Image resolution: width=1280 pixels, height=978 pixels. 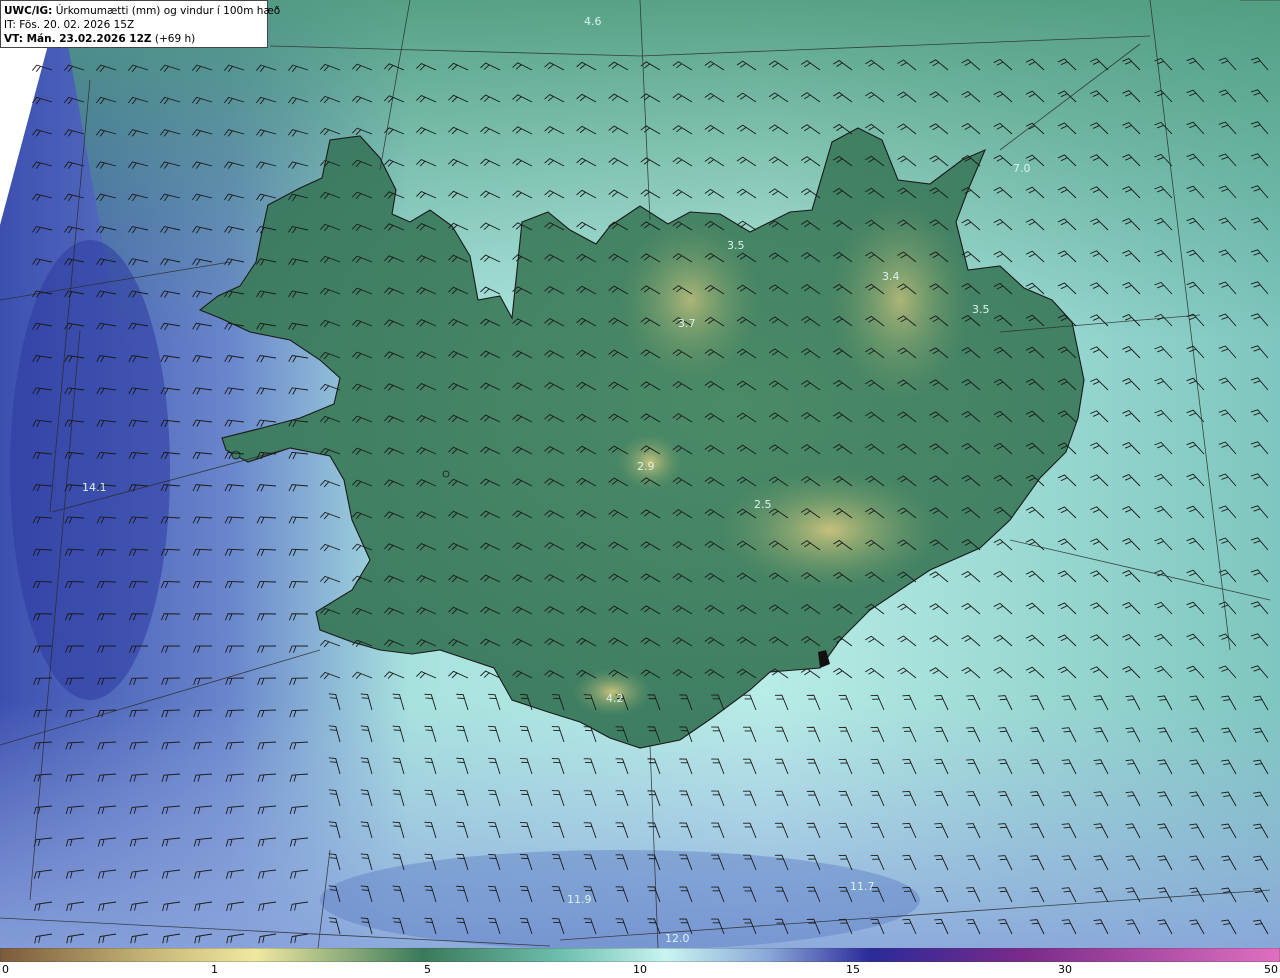 I want to click on lead-time: (+69 h), so click(x=173, y=39).